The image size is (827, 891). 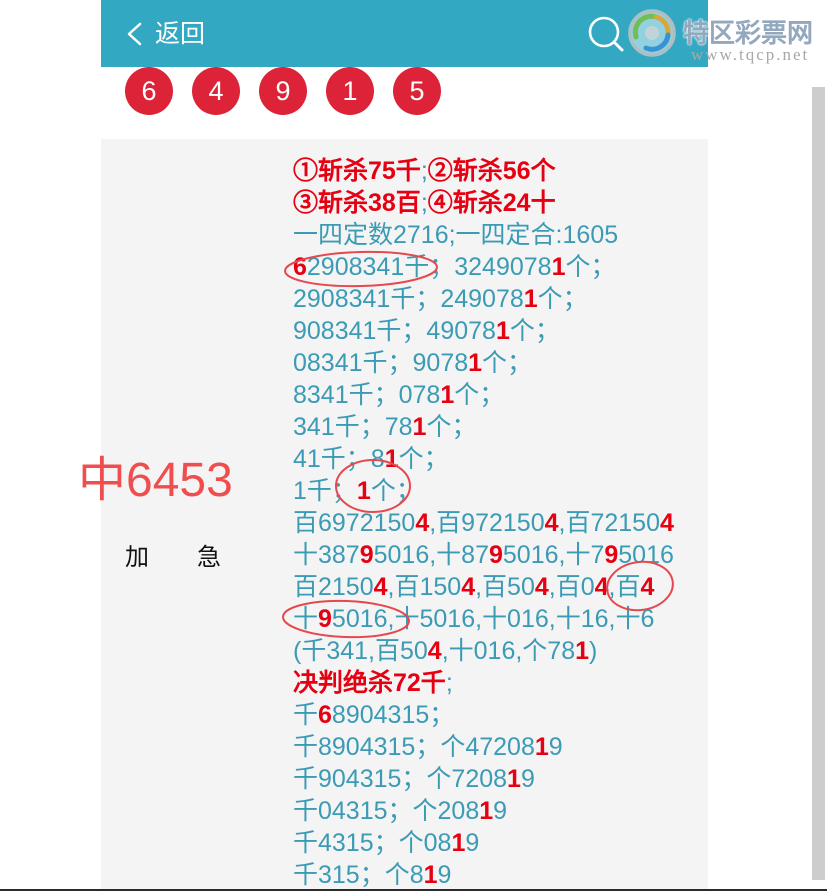 What do you see at coordinates (394, 331) in the screenshot?
I see `text-segment: 908341千；49078` at bounding box center [394, 331].